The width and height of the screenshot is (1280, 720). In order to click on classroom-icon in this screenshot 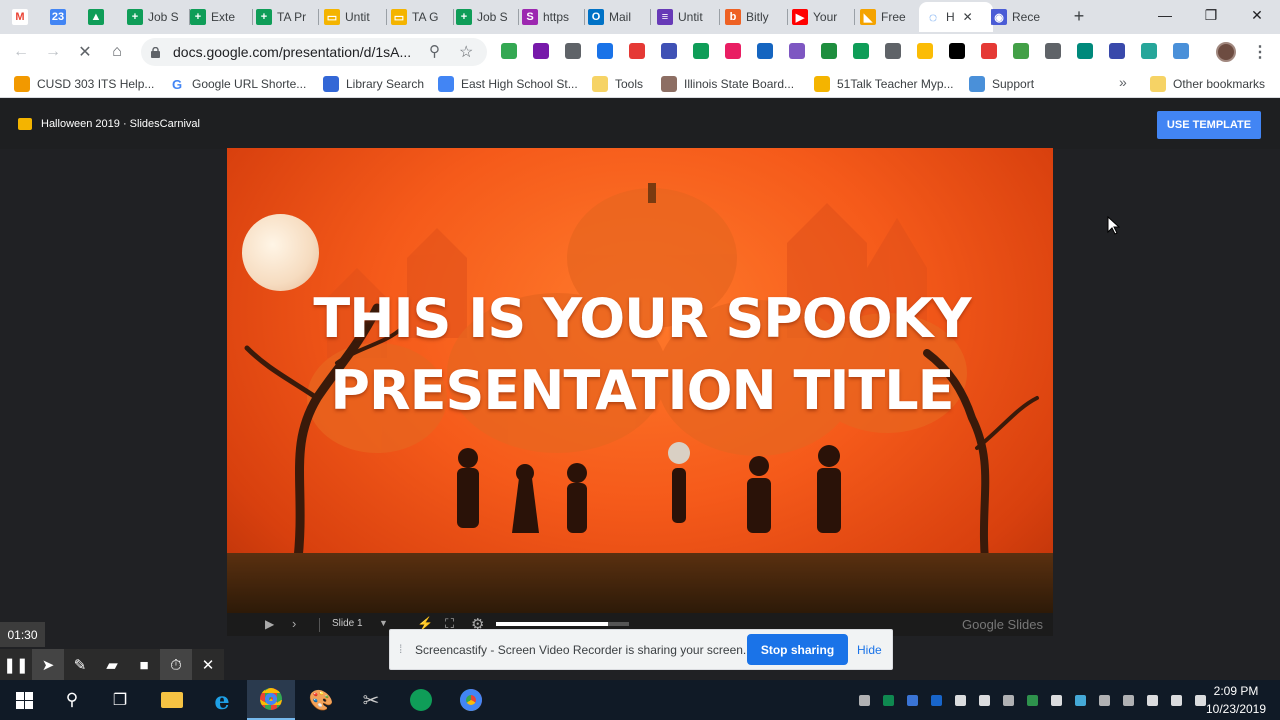, I will do `click(829, 51)`.